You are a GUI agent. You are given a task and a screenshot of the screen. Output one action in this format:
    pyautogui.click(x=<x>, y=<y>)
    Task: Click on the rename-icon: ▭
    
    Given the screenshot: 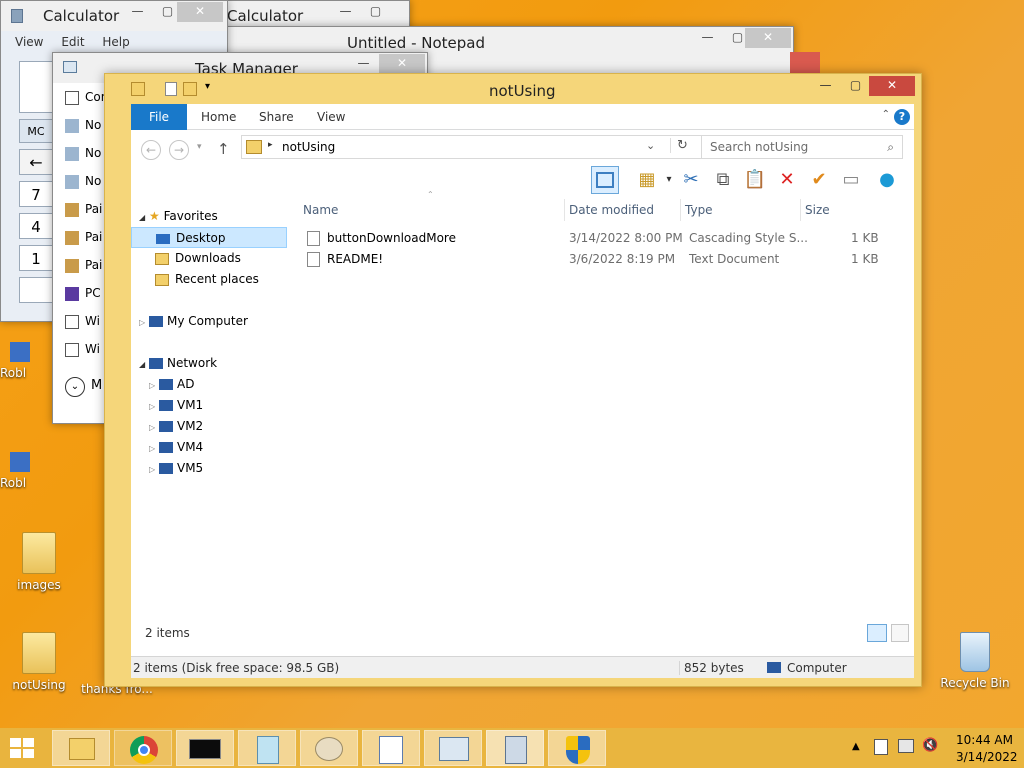 What is the action you would take?
    pyautogui.click(x=851, y=180)
    